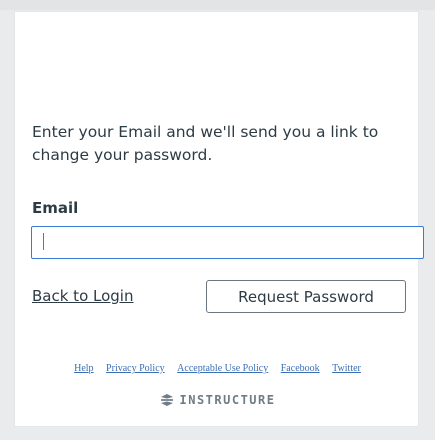  Describe the element at coordinates (227, 242) in the screenshot. I see `email-input` at that location.